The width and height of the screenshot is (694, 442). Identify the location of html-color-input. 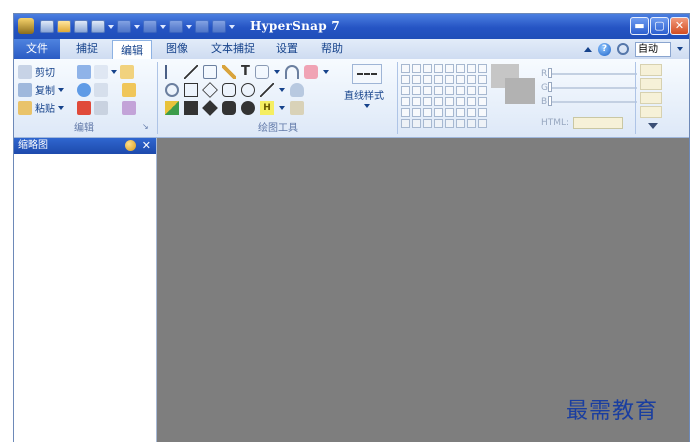
(598, 123).